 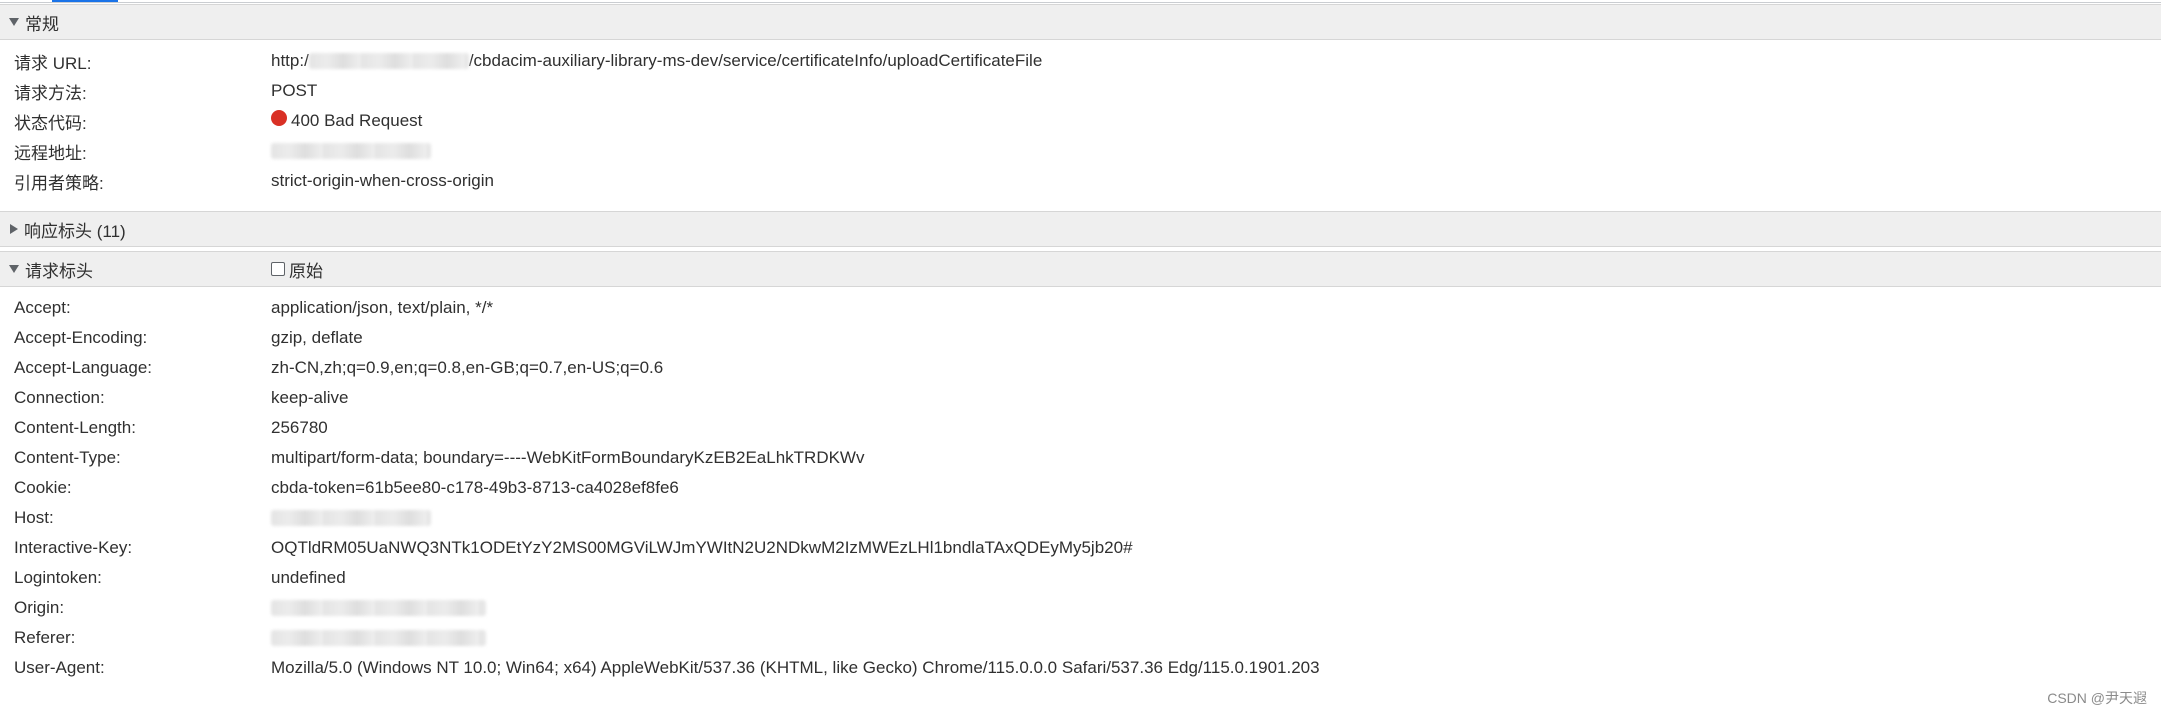 What do you see at coordinates (1080, 2) in the screenshot?
I see `top-border` at bounding box center [1080, 2].